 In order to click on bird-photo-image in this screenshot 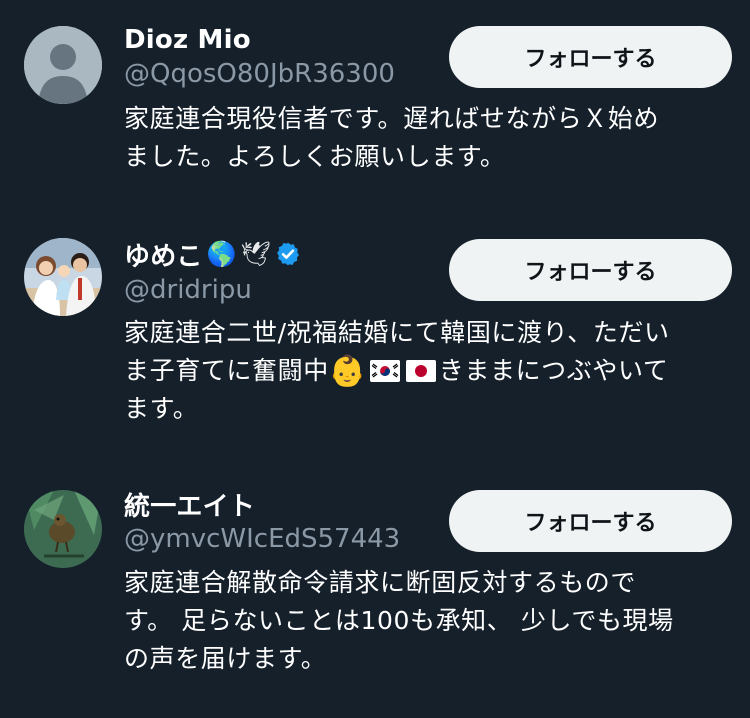, I will do `click(63, 529)`.